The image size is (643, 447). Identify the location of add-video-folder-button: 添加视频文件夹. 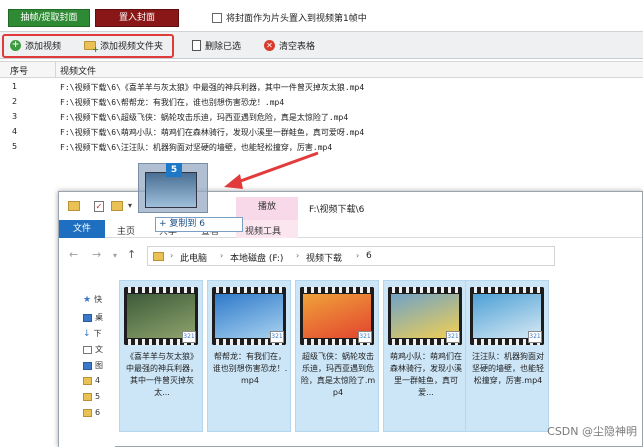
(123, 46).